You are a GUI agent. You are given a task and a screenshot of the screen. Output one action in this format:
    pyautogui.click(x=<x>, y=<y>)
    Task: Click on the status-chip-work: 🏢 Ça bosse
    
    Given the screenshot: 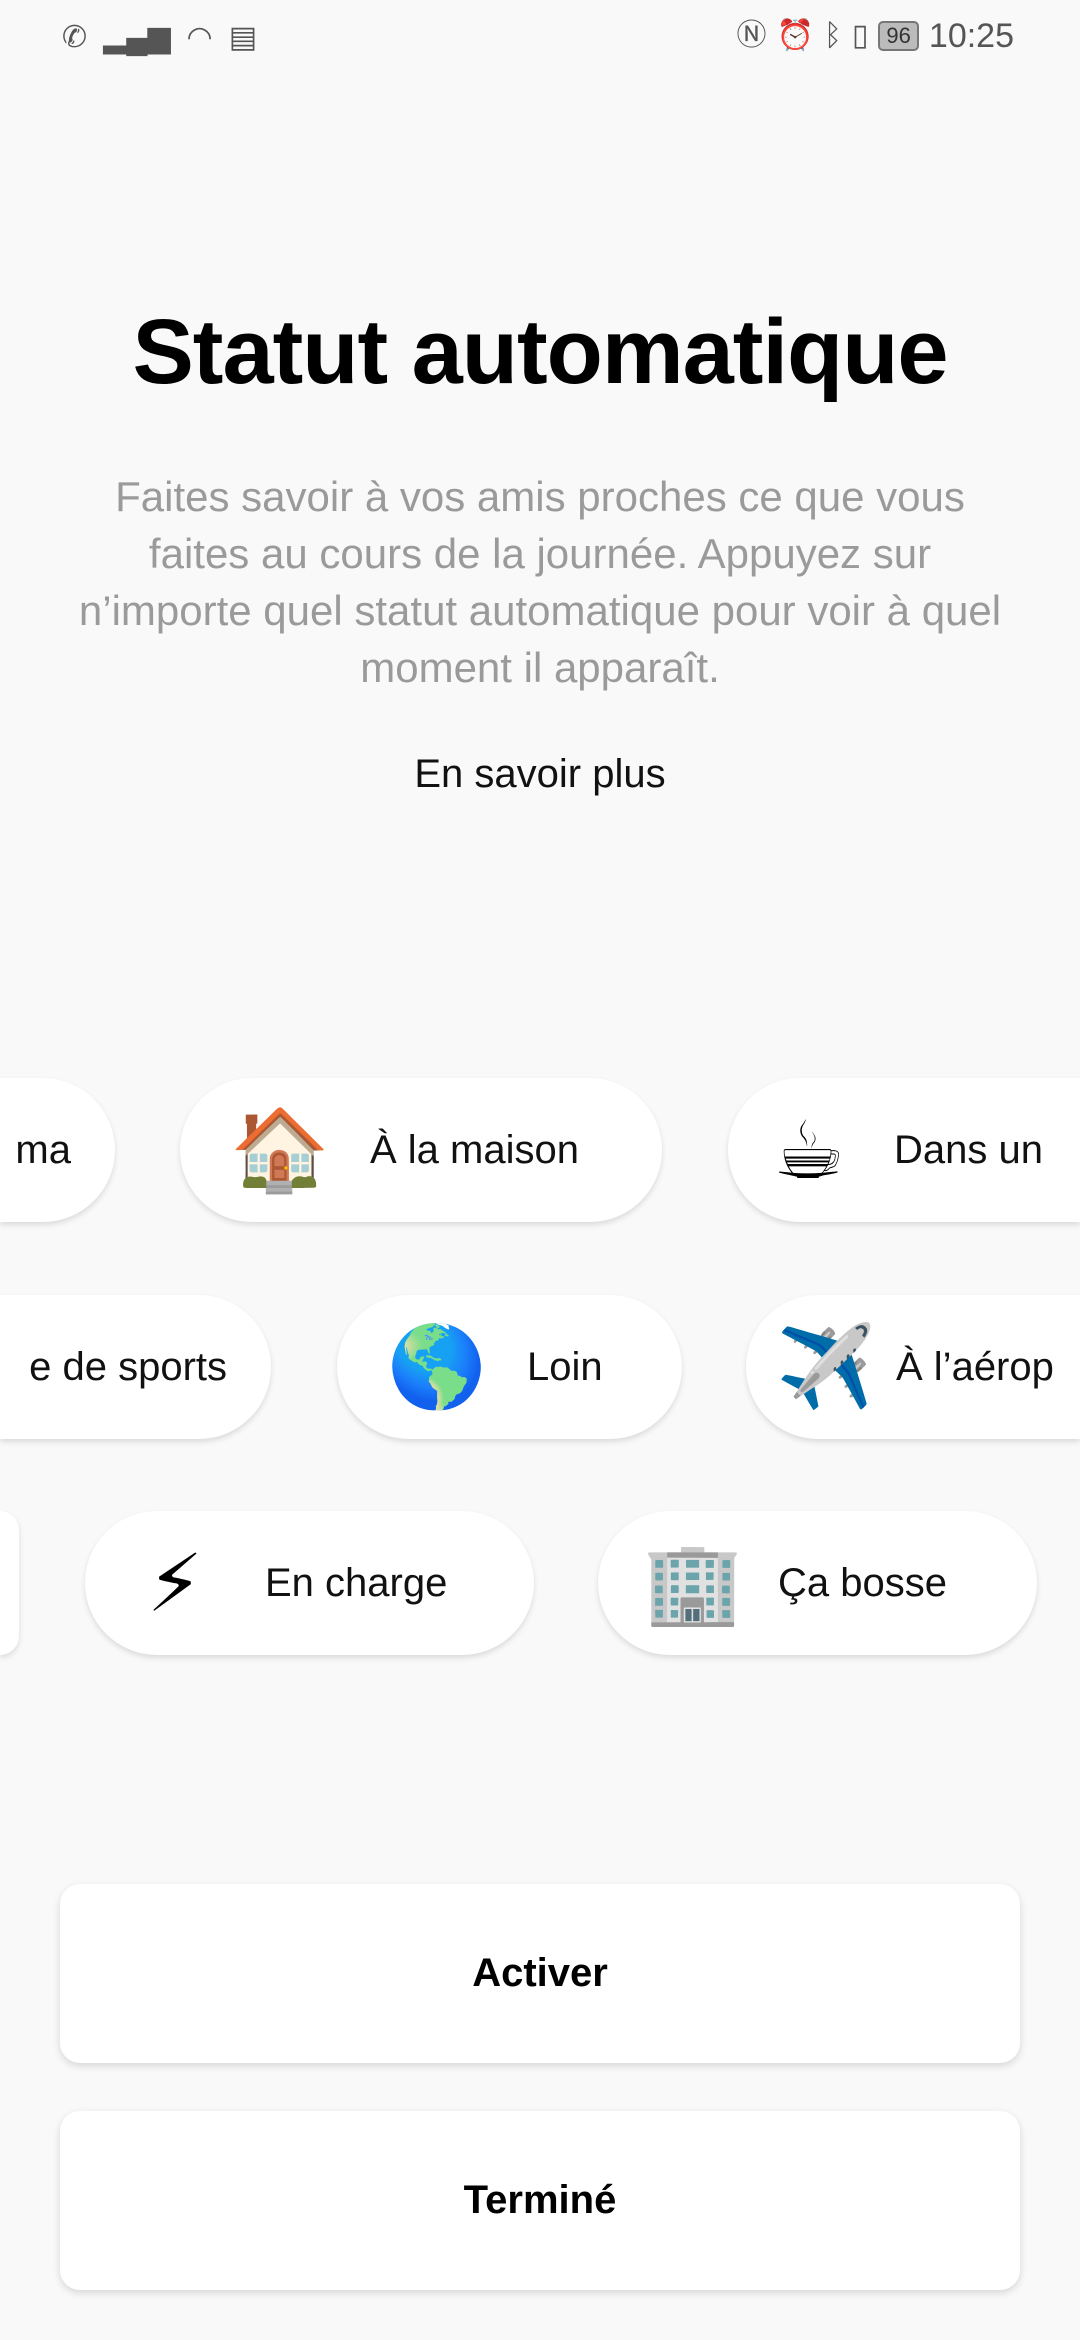 What is the action you would take?
    pyautogui.click(x=817, y=1583)
    